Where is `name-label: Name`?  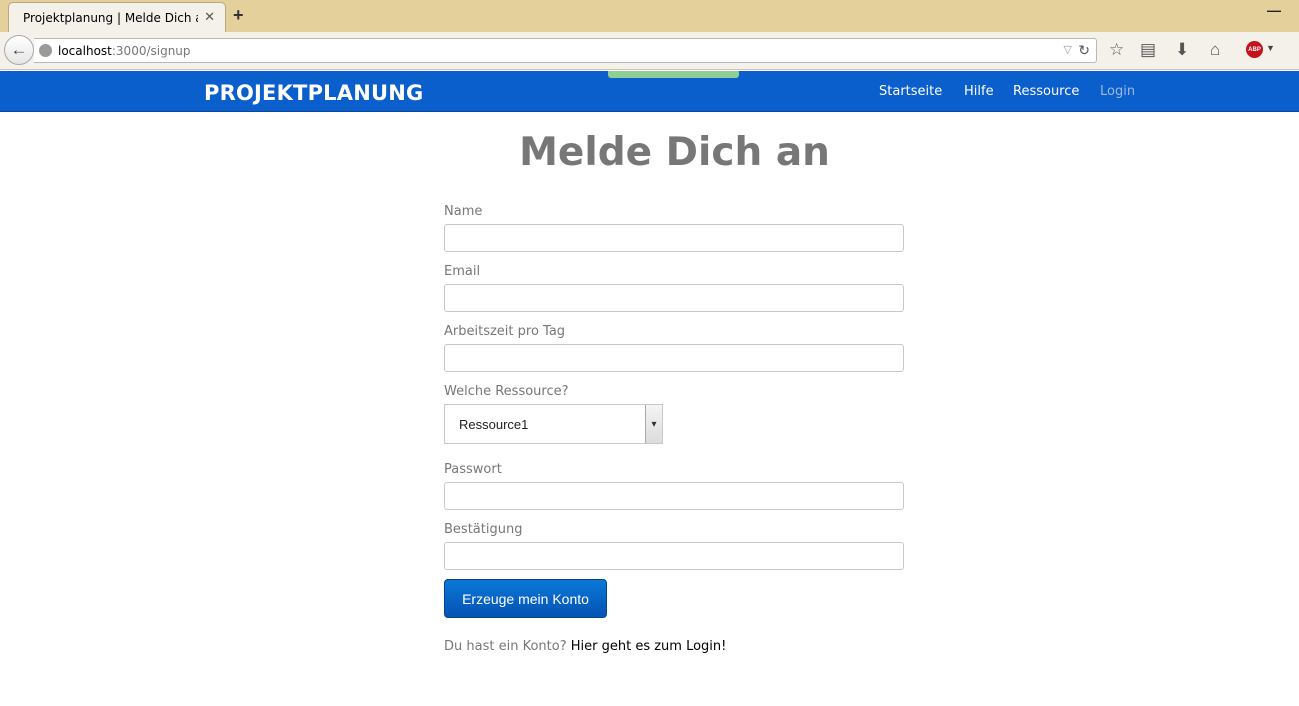
name-label: Name is located at coordinates (463, 211).